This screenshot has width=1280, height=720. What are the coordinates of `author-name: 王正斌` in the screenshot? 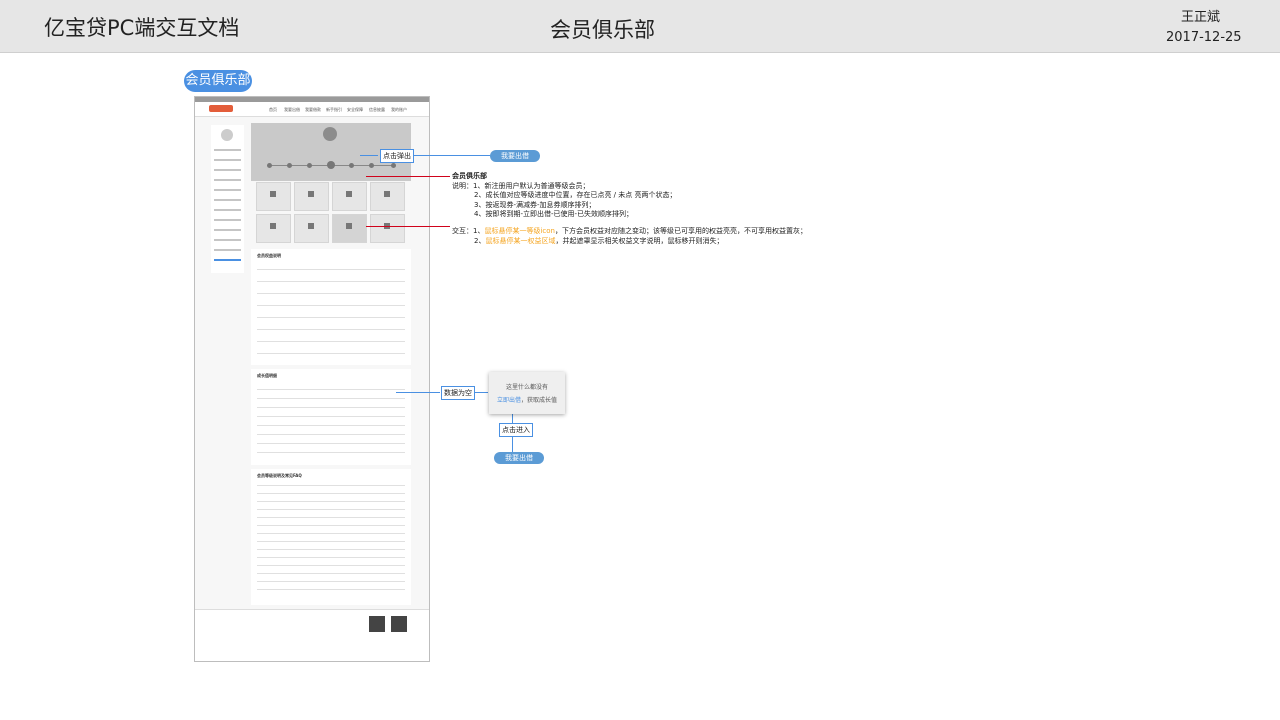 It's located at (1201, 17).